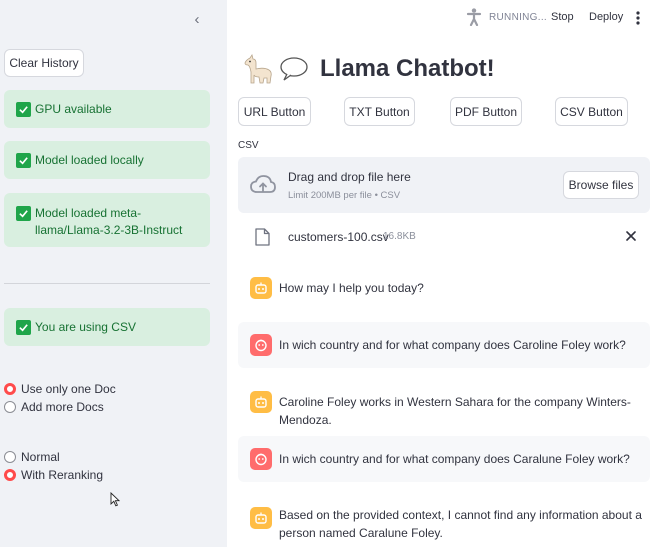 This screenshot has height=547, width=665. I want to click on chat-message-assistant: How may I help you today?, so click(444, 288).